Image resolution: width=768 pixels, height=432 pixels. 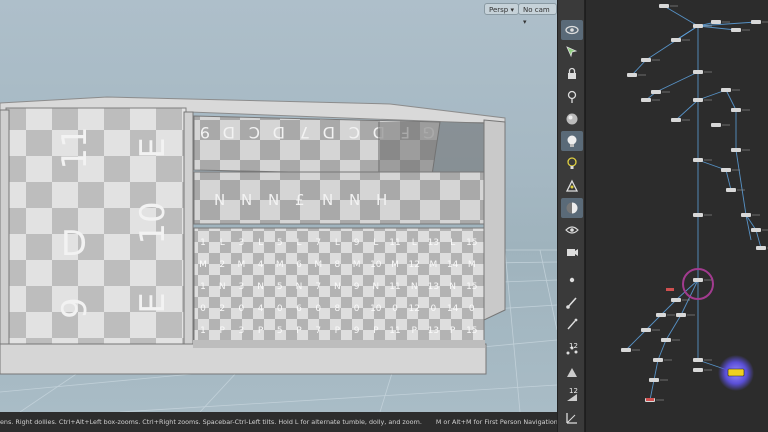 What do you see at coordinates (736, 372) in the screenshot?
I see `display-node` at bounding box center [736, 372].